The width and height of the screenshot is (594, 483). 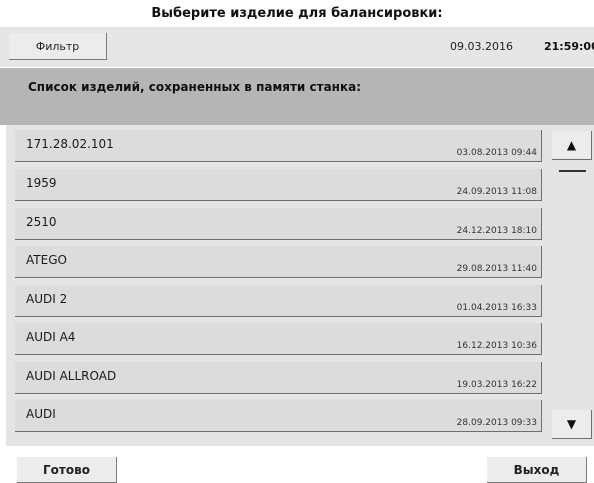 What do you see at coordinates (537, 470) in the screenshot?
I see `exit-button: Выход` at bounding box center [537, 470].